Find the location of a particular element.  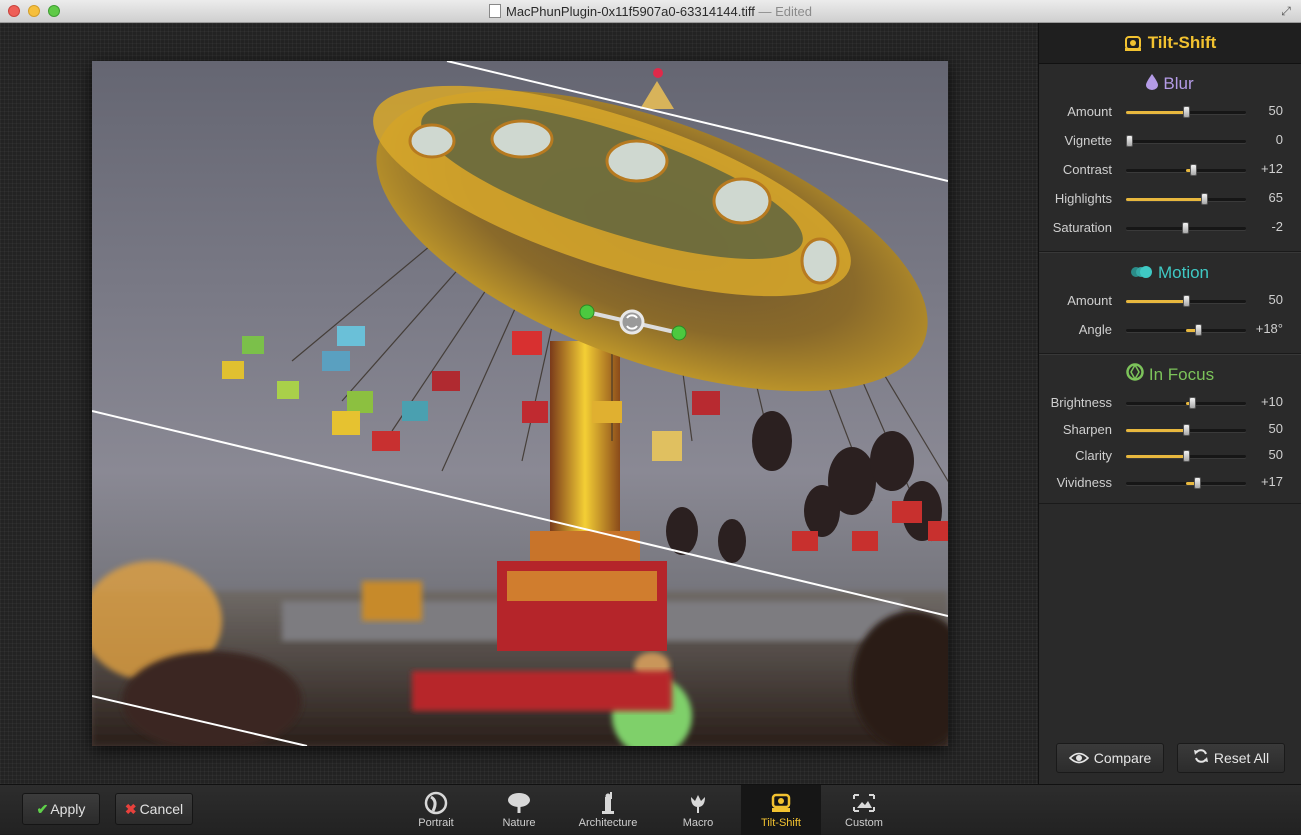

sidebar-title: Tilt-Shift is located at coordinates (1182, 42).